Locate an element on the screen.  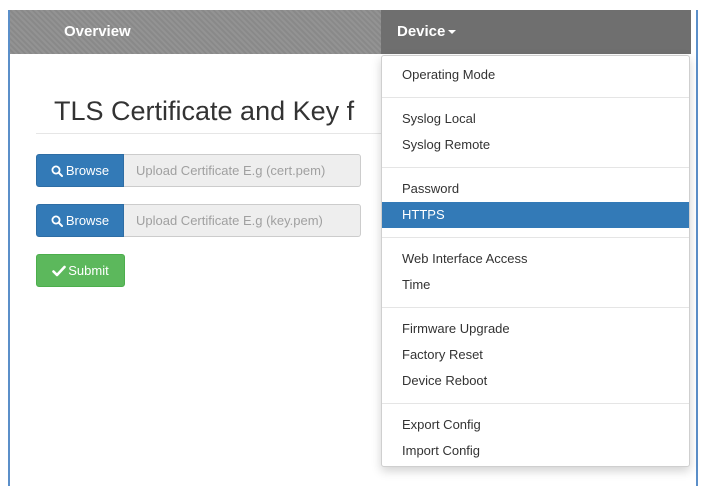
menu-item-operating-mode: Operating Mode is located at coordinates (535, 75).